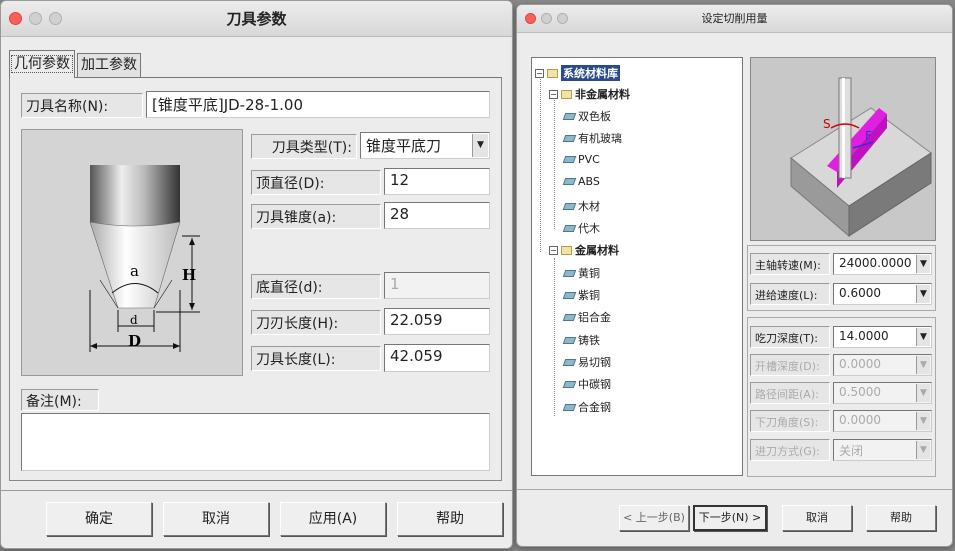 The height and width of the screenshot is (551, 955). Describe the element at coordinates (437, 358) in the screenshot. I see `tool-length-input: 42.059` at that location.